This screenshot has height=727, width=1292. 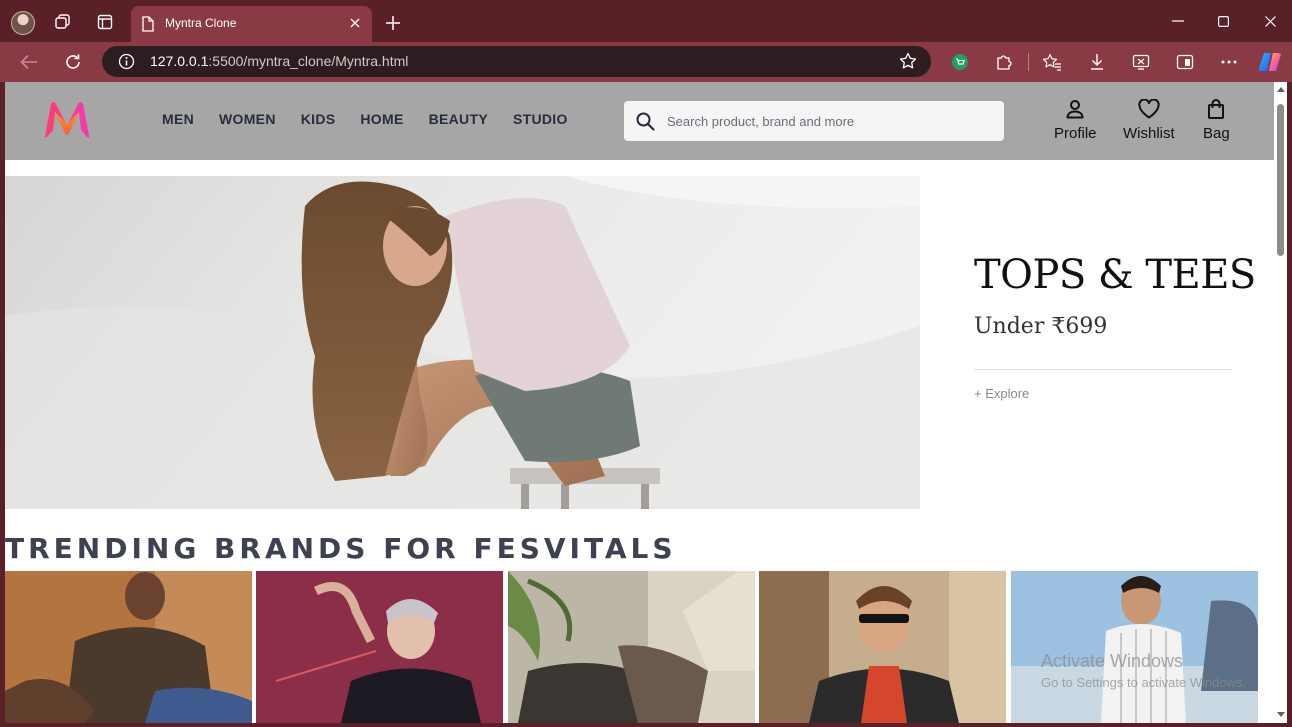 I want to click on copilot-icon, so click(x=1270, y=62).